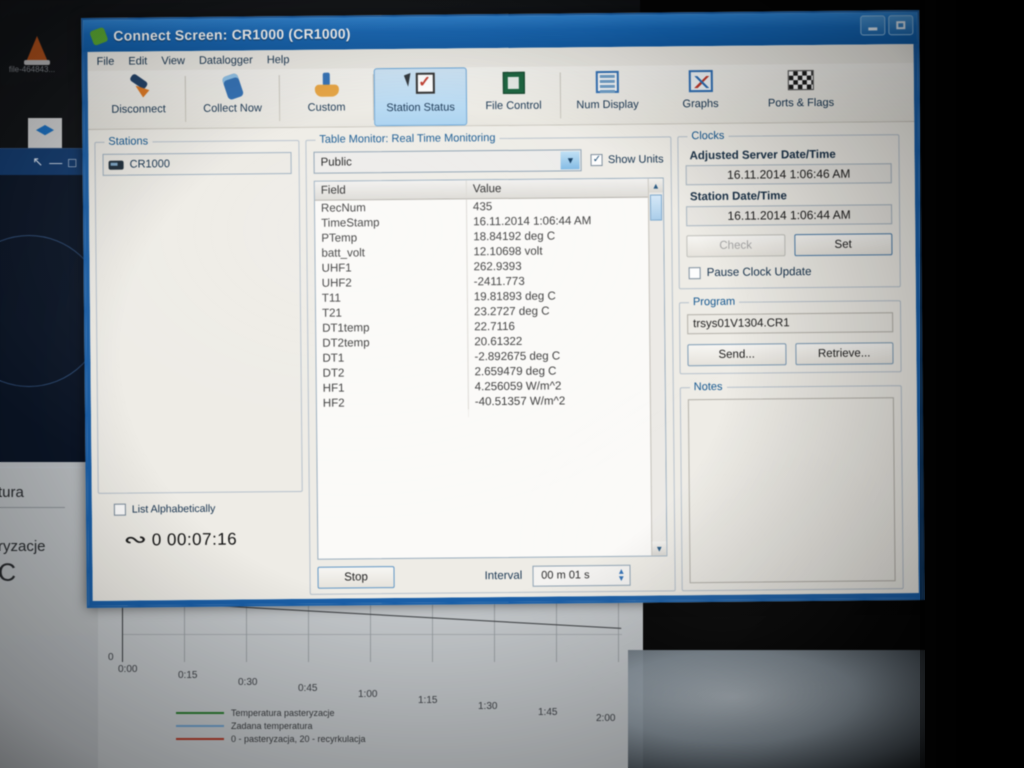  I want to click on chart-x-tick-label: 1:45, so click(548, 712).